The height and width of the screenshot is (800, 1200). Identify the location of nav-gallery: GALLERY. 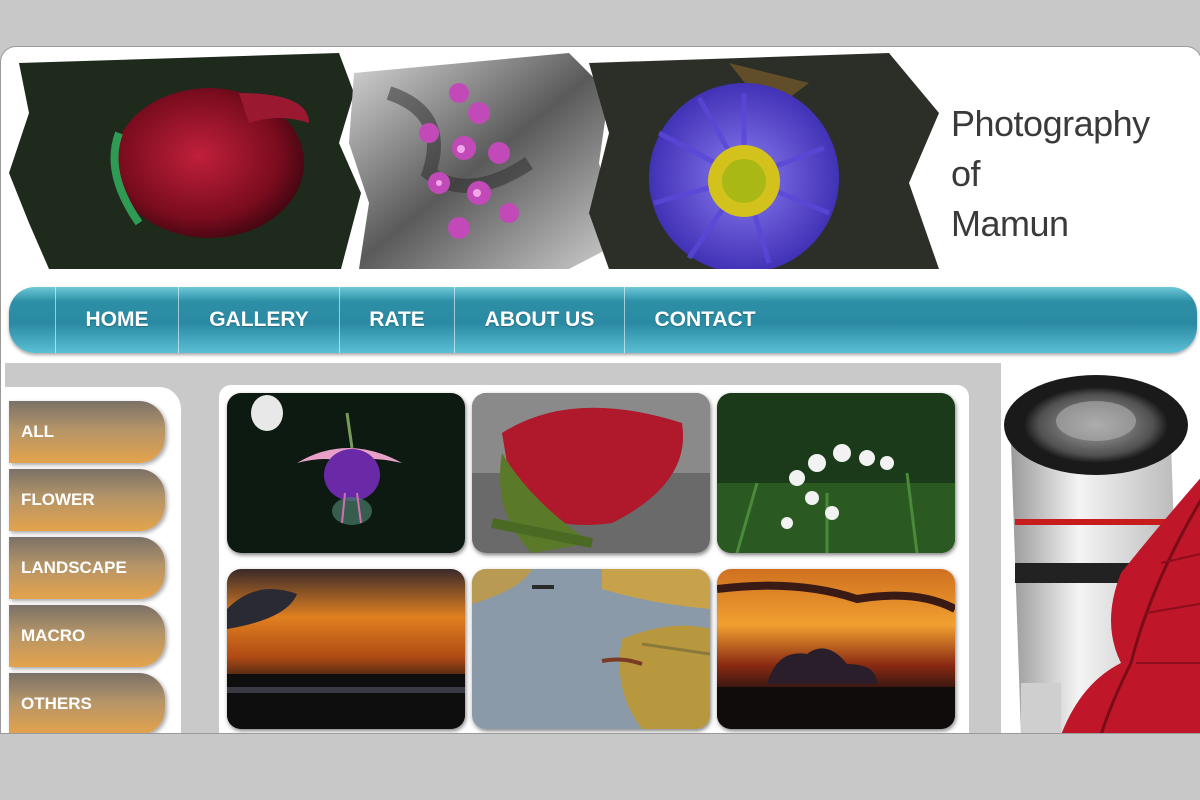
(259, 320).